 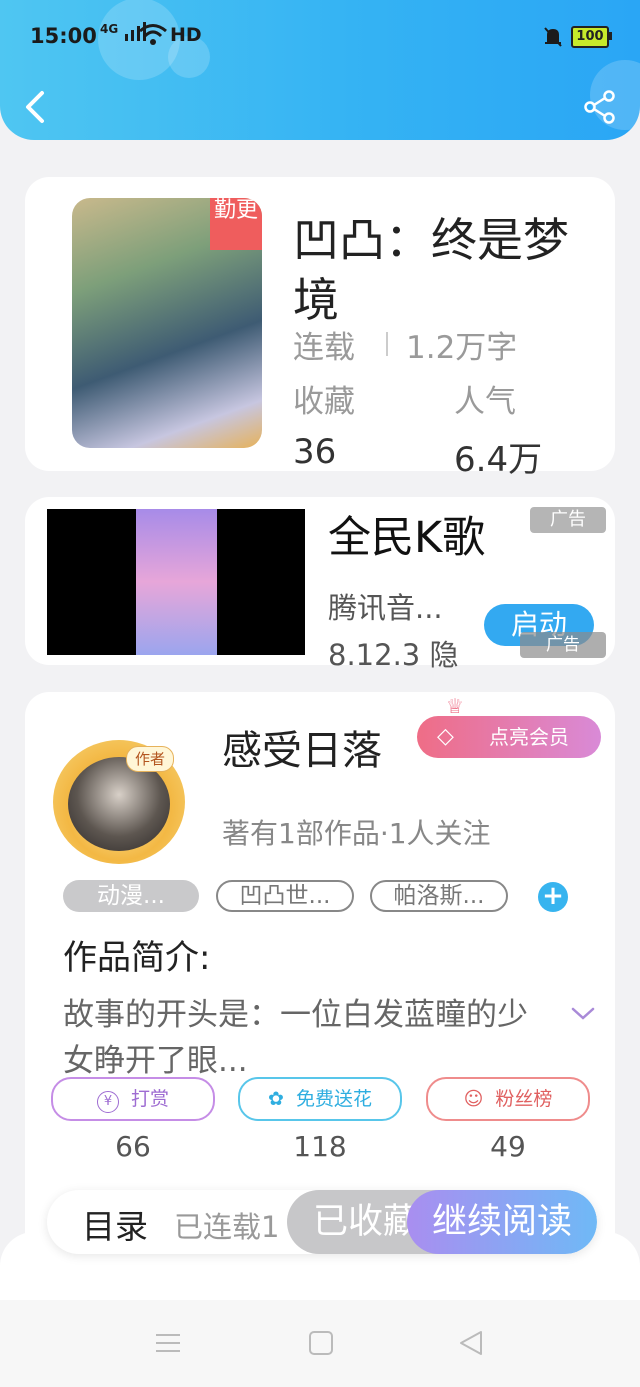 I want to click on hd-label: HD, so click(x=186, y=35).